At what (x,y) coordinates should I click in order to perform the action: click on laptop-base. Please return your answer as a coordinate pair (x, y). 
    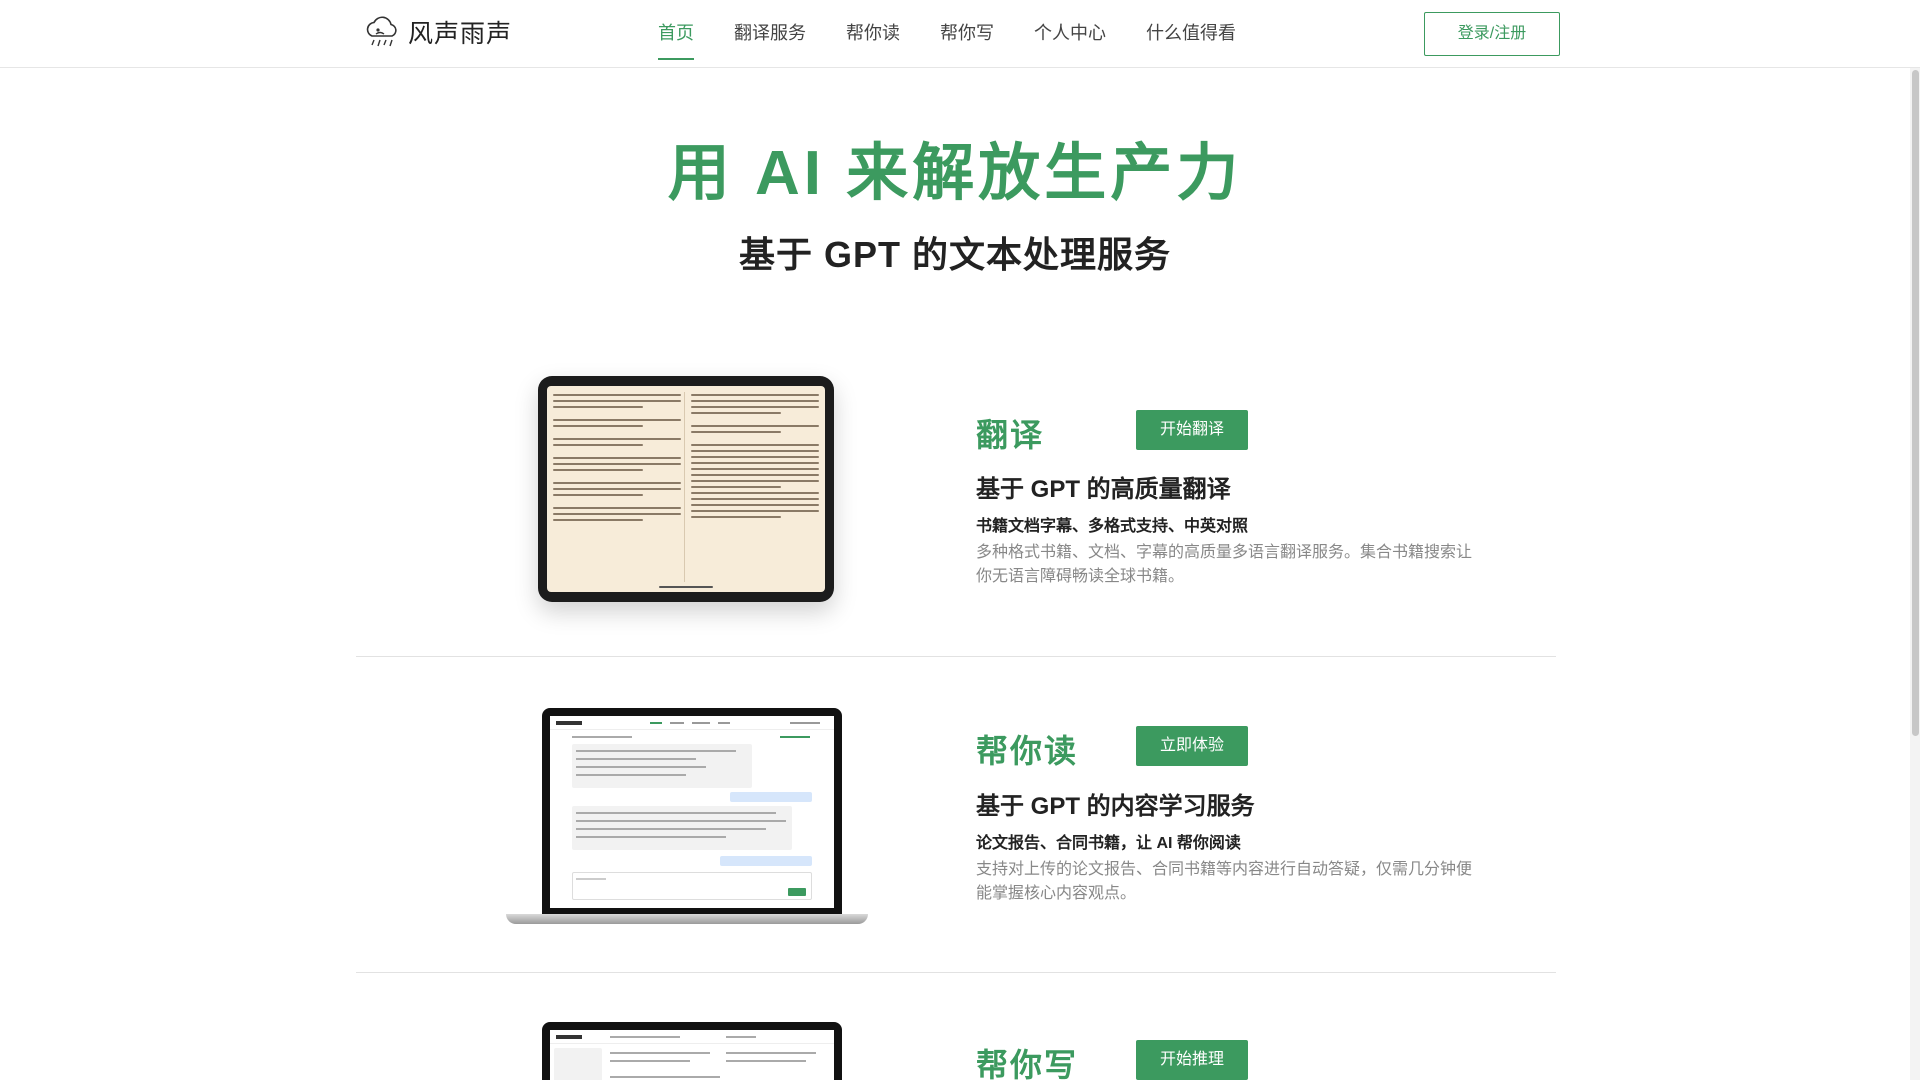
    Looking at the image, I should click on (687, 919).